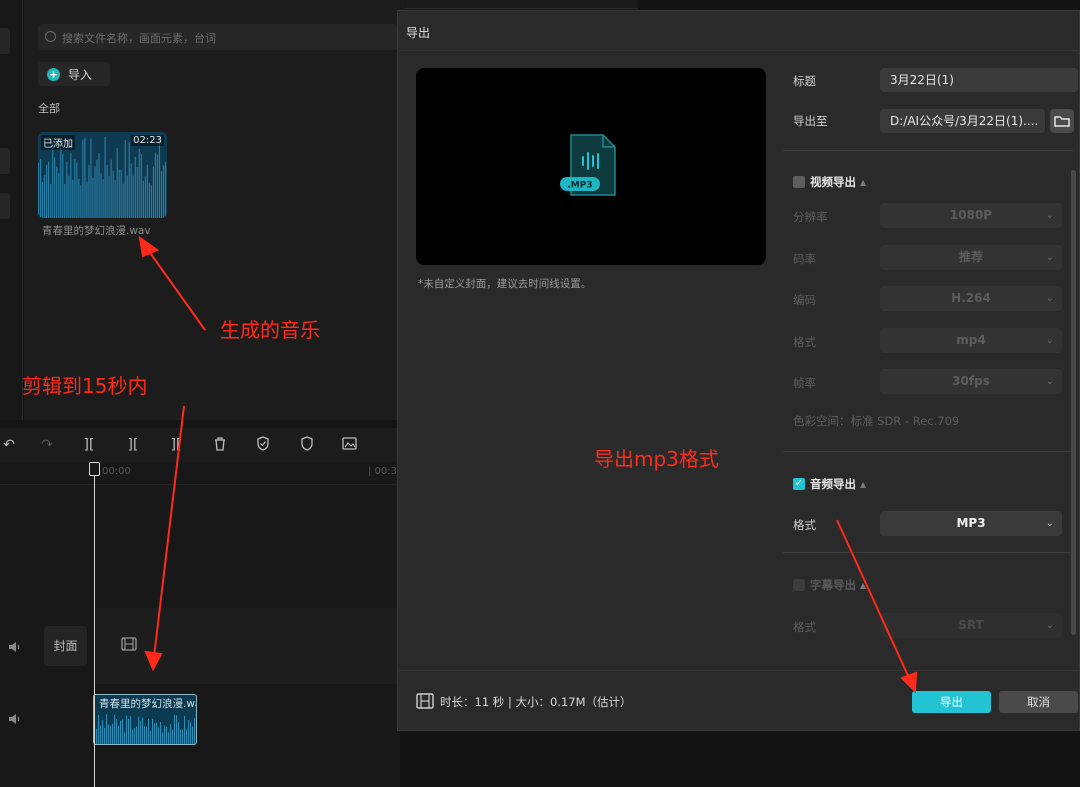 Image resolution: width=1080 pixels, height=787 pixels. I want to click on subtitle-export-checkbox, so click(799, 585).